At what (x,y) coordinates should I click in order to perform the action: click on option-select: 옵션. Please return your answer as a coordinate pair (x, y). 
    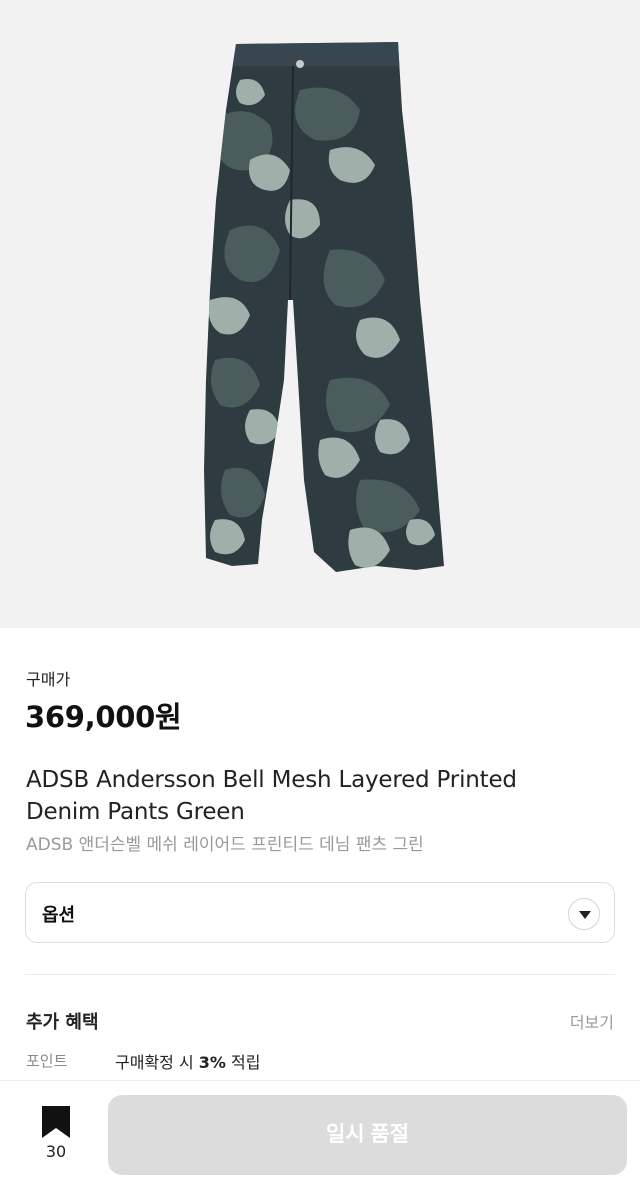
    Looking at the image, I should click on (320, 912).